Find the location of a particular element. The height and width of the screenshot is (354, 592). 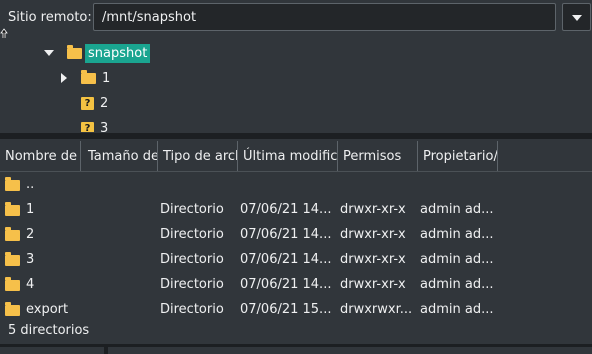

status-text: 5 directorios is located at coordinates (49, 330).